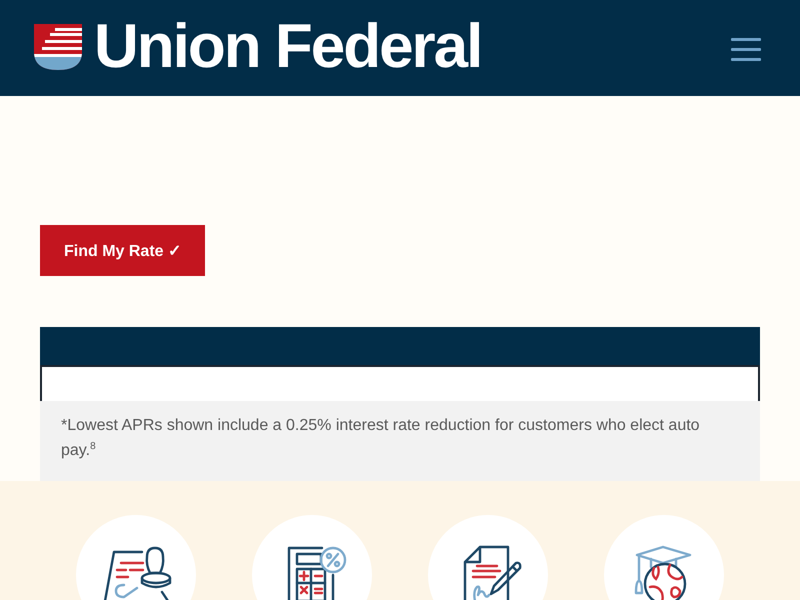 This screenshot has width=800, height=600. What do you see at coordinates (58, 47) in the screenshot?
I see `shield-logo-icon` at bounding box center [58, 47].